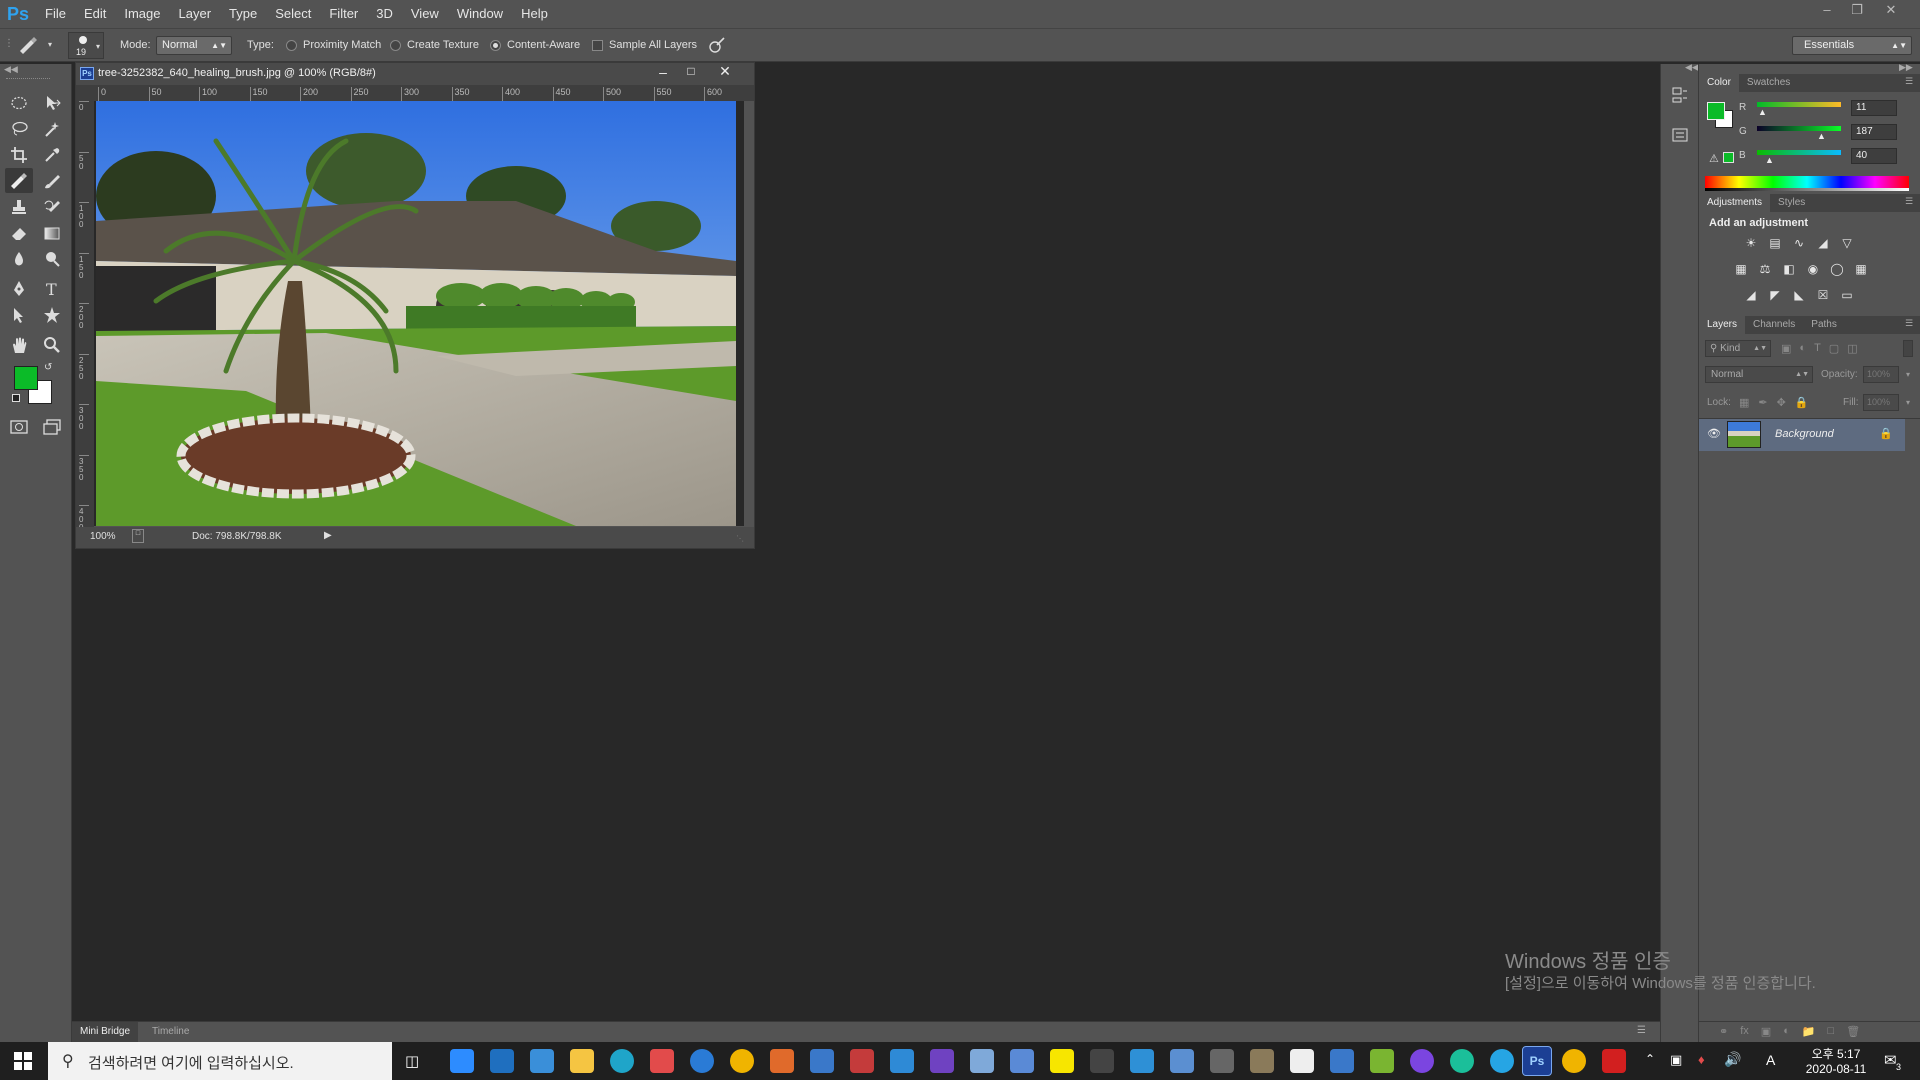 Image resolution: width=1920 pixels, height=1080 pixels. I want to click on tab-mini-bridge: Mini Bridge, so click(105, 1032).